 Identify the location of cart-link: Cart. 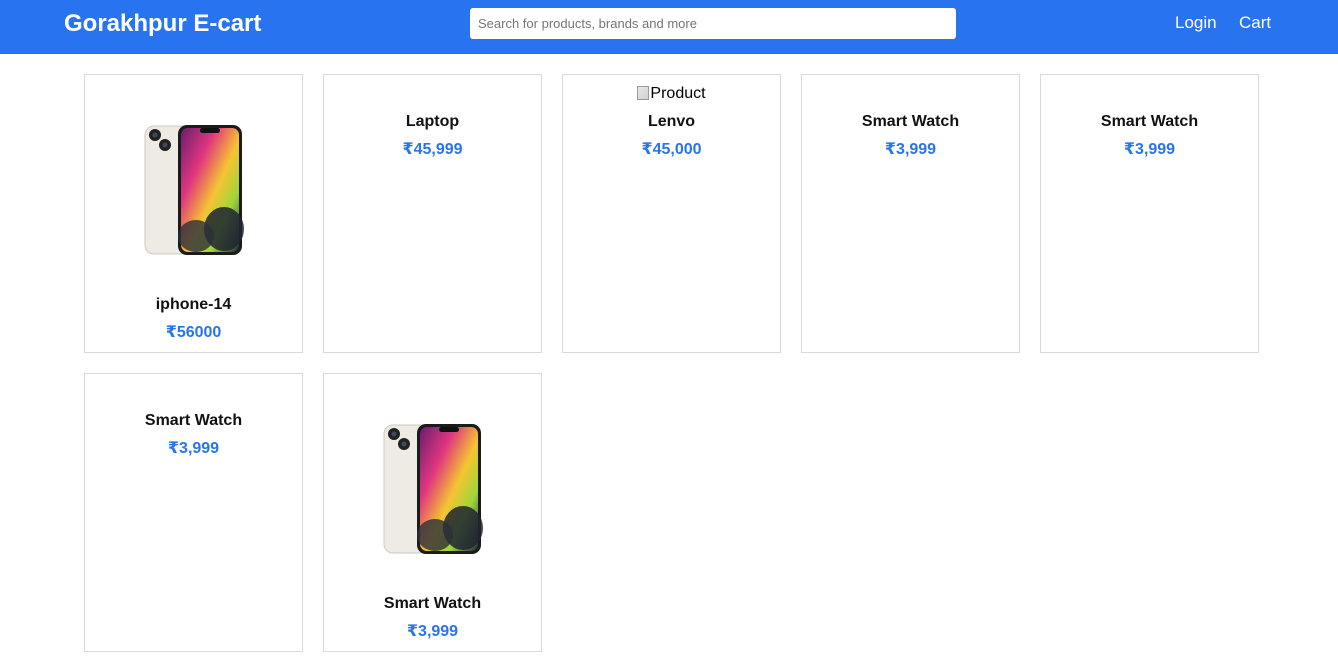
(1255, 23).